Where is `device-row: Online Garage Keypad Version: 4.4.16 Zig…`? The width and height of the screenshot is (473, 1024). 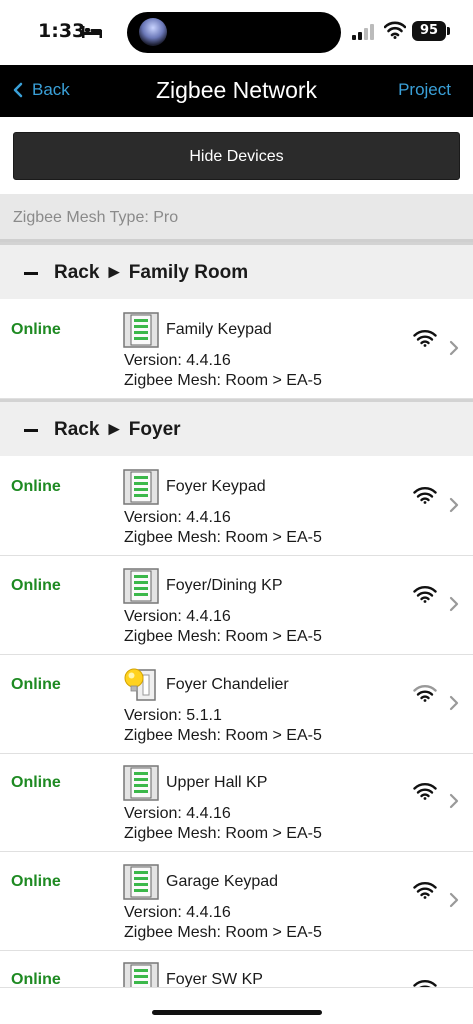 device-row: Online Garage Keypad Version: 4.4.16 Zig… is located at coordinates (236, 902).